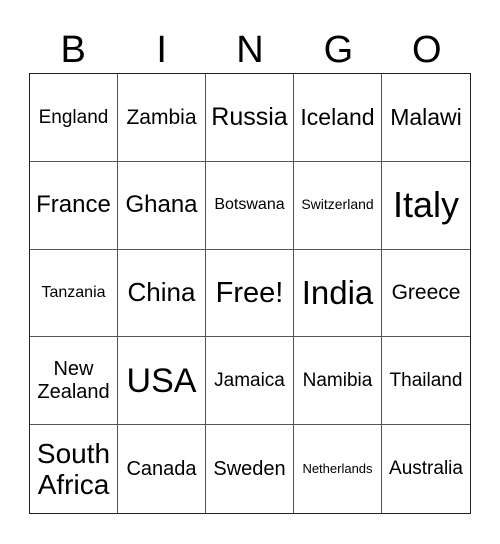 This screenshot has height=544, width=500. I want to click on bingo-cell: South Africa, so click(74, 469).